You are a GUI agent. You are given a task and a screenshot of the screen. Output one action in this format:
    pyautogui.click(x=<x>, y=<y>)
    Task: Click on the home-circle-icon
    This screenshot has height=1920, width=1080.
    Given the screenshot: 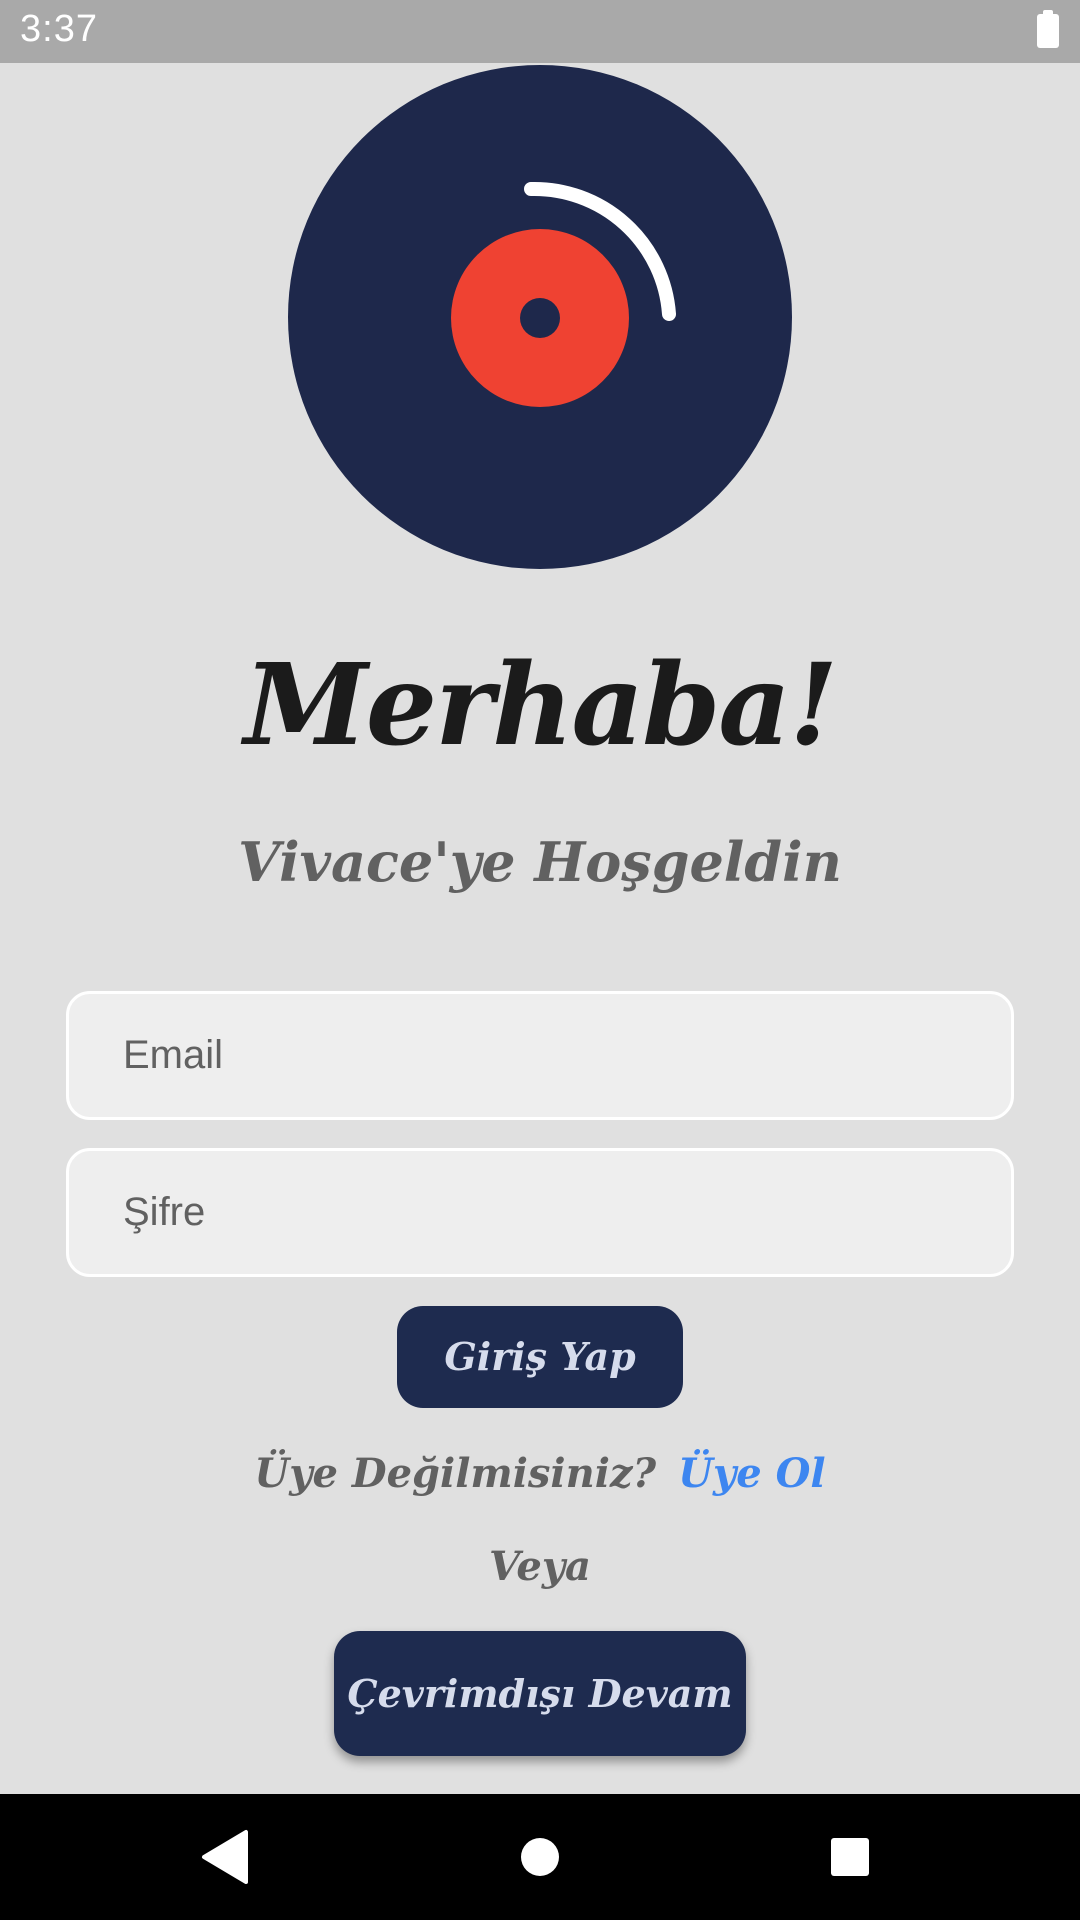 What is the action you would take?
    pyautogui.click(x=540, y=1857)
    